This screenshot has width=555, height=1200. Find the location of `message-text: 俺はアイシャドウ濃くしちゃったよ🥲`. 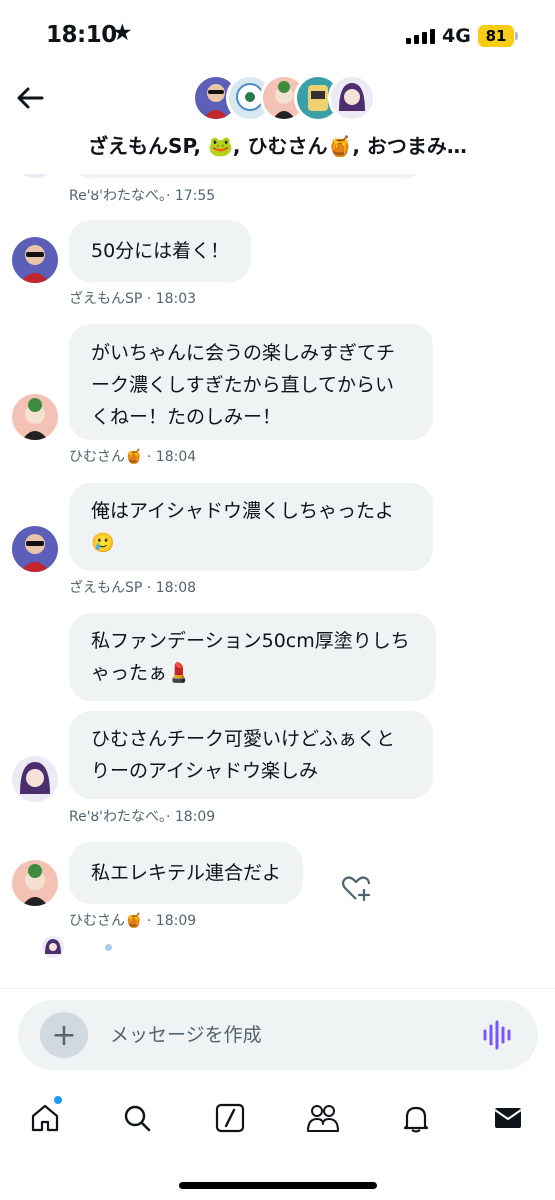

message-text: 俺はアイシャドウ濃くしちゃったよ🥲 is located at coordinates (243, 527).